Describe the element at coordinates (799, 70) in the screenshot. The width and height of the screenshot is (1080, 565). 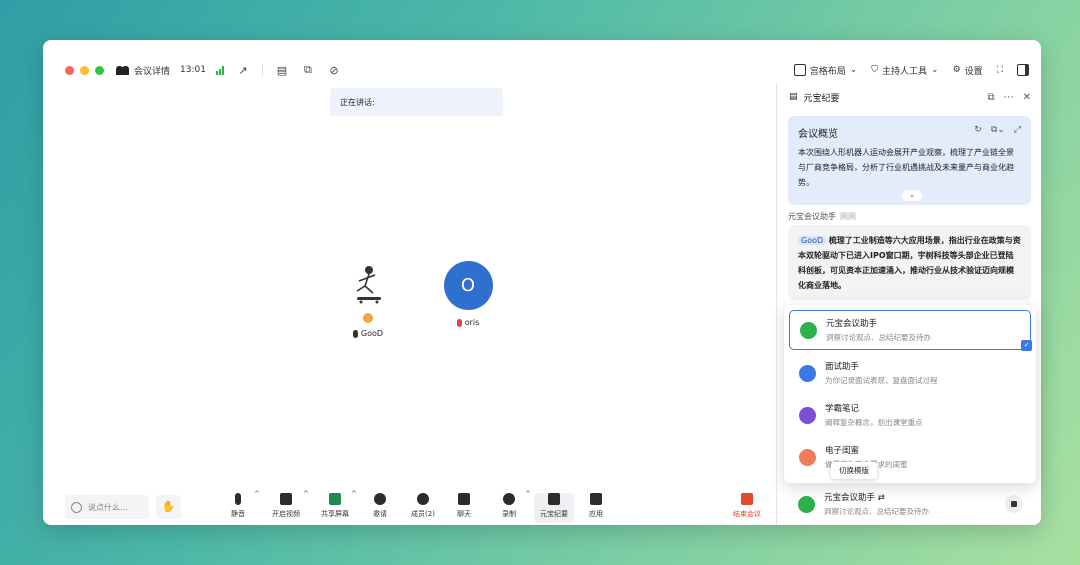
I see `grid-icon` at that location.